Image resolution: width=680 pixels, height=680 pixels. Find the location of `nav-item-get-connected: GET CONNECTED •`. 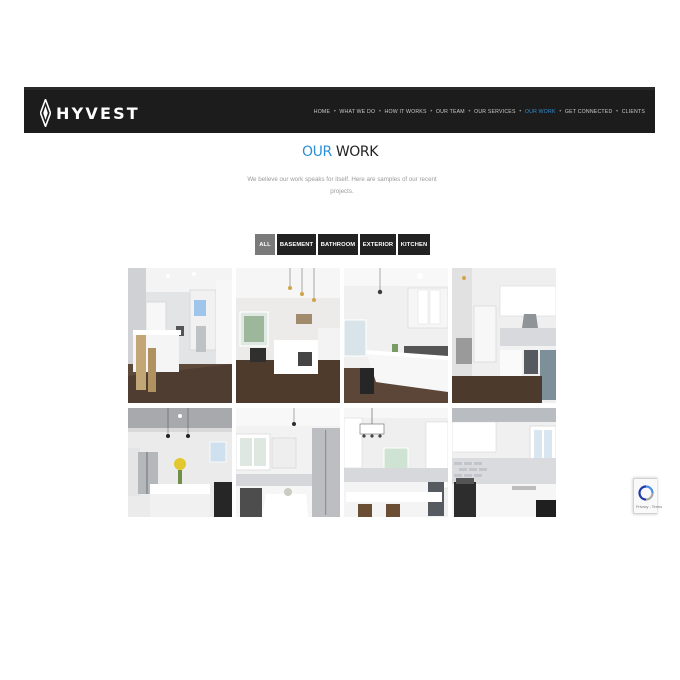

nav-item-get-connected: GET CONNECTED • is located at coordinates (593, 112).